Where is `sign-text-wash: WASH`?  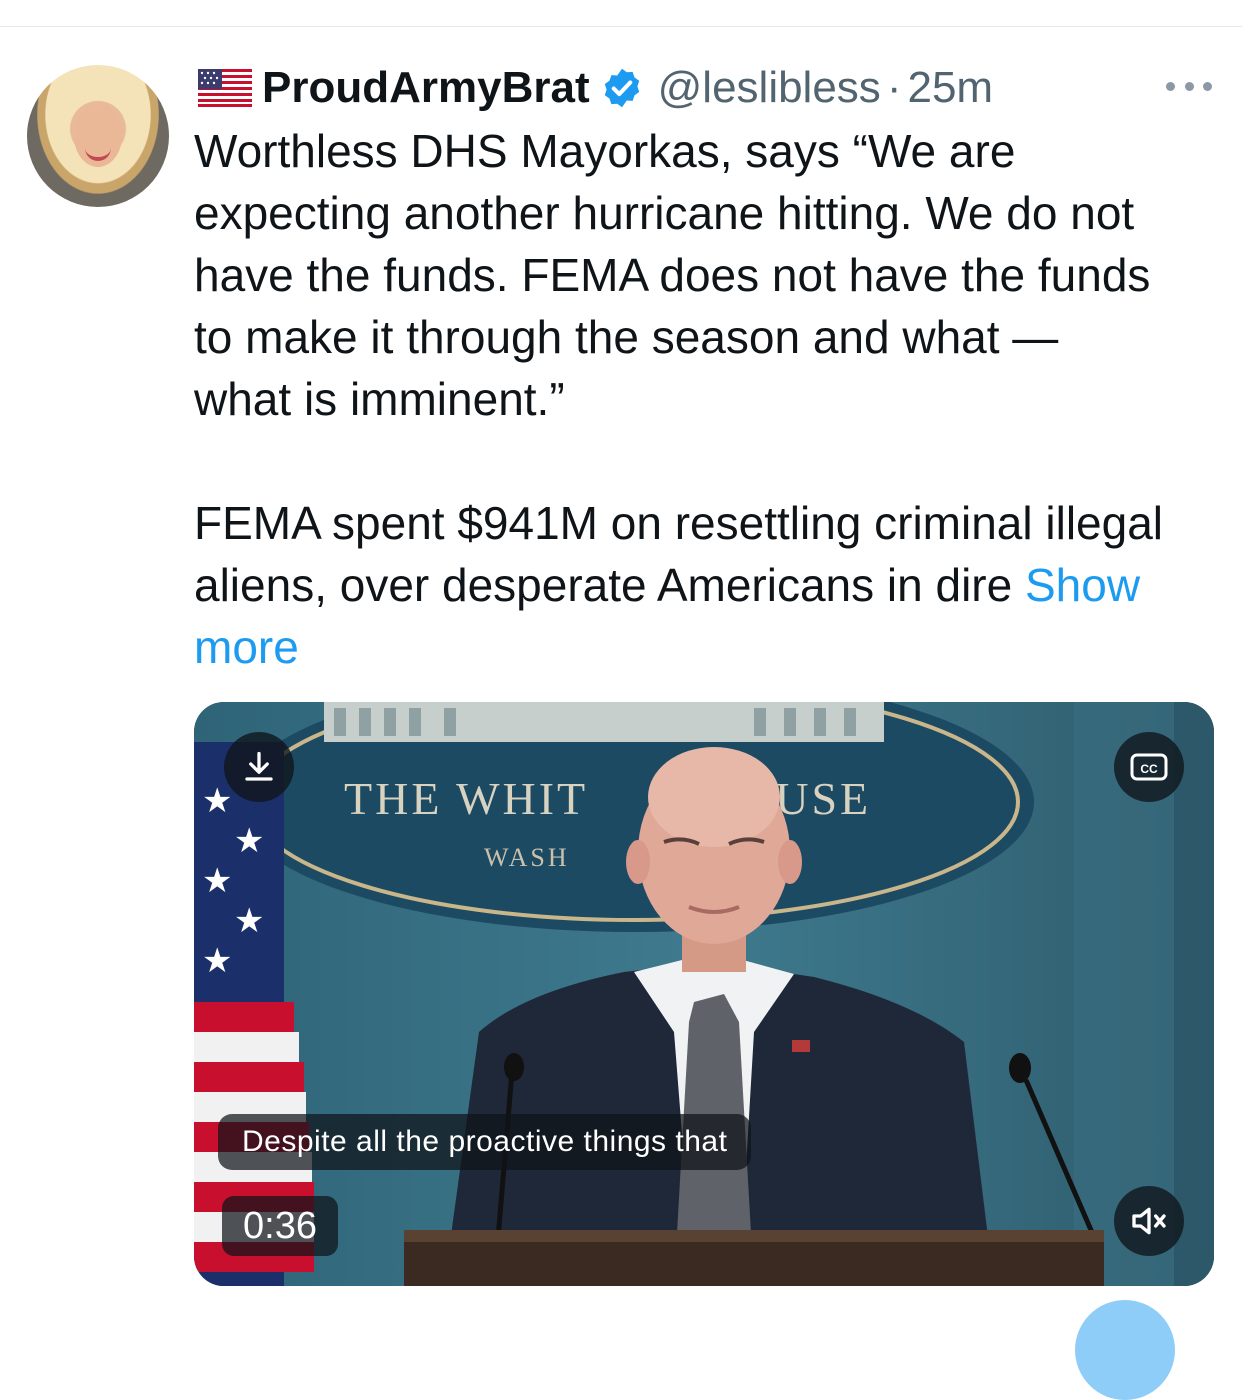
sign-text-wash: WASH is located at coordinates (527, 857).